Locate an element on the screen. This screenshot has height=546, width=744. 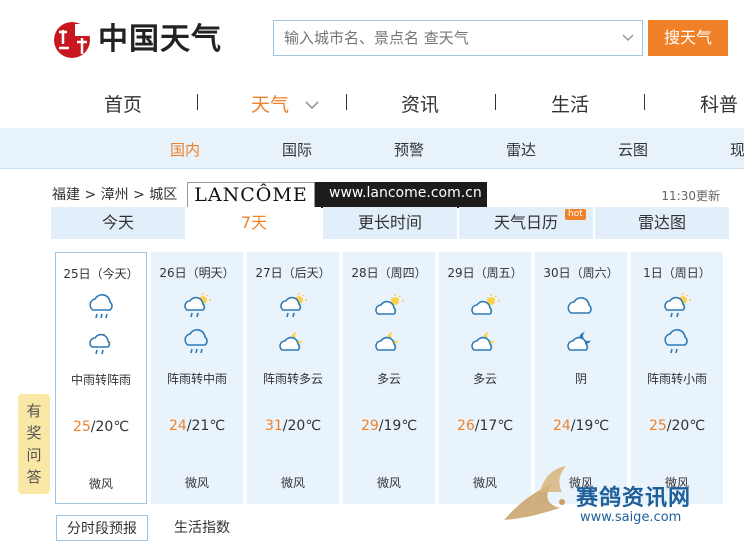
temp-high: 29 is located at coordinates (369, 426).